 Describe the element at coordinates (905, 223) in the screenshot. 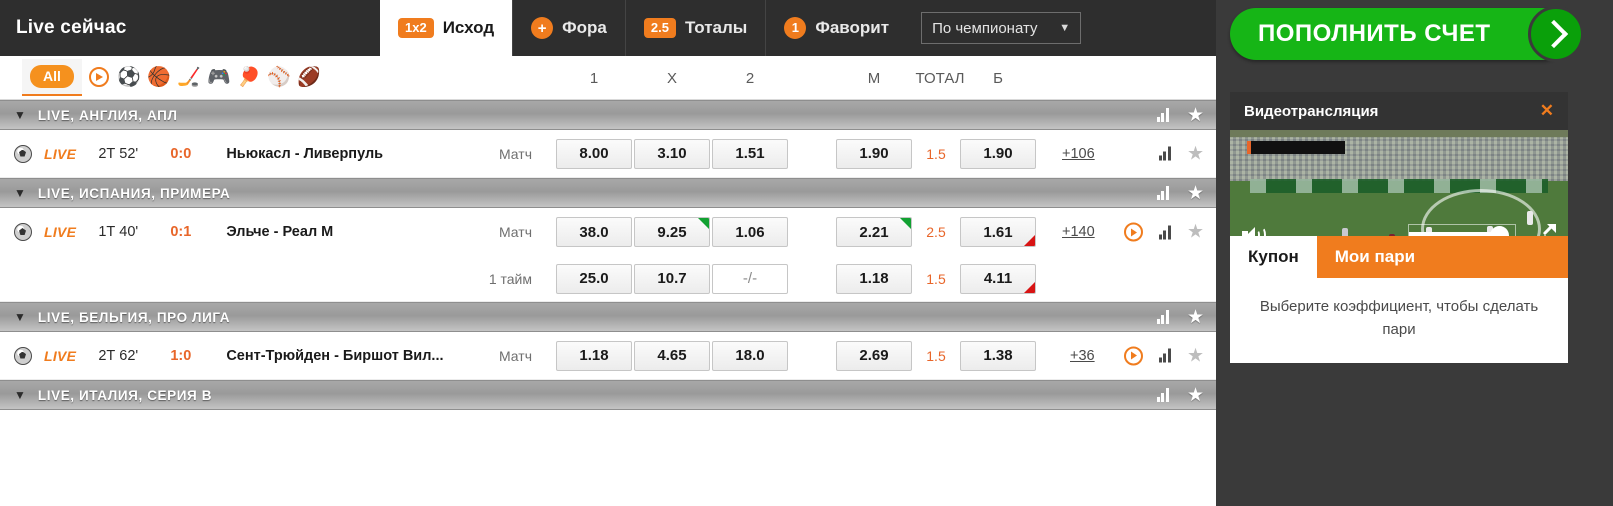

I see `odds-up-indicator` at that location.